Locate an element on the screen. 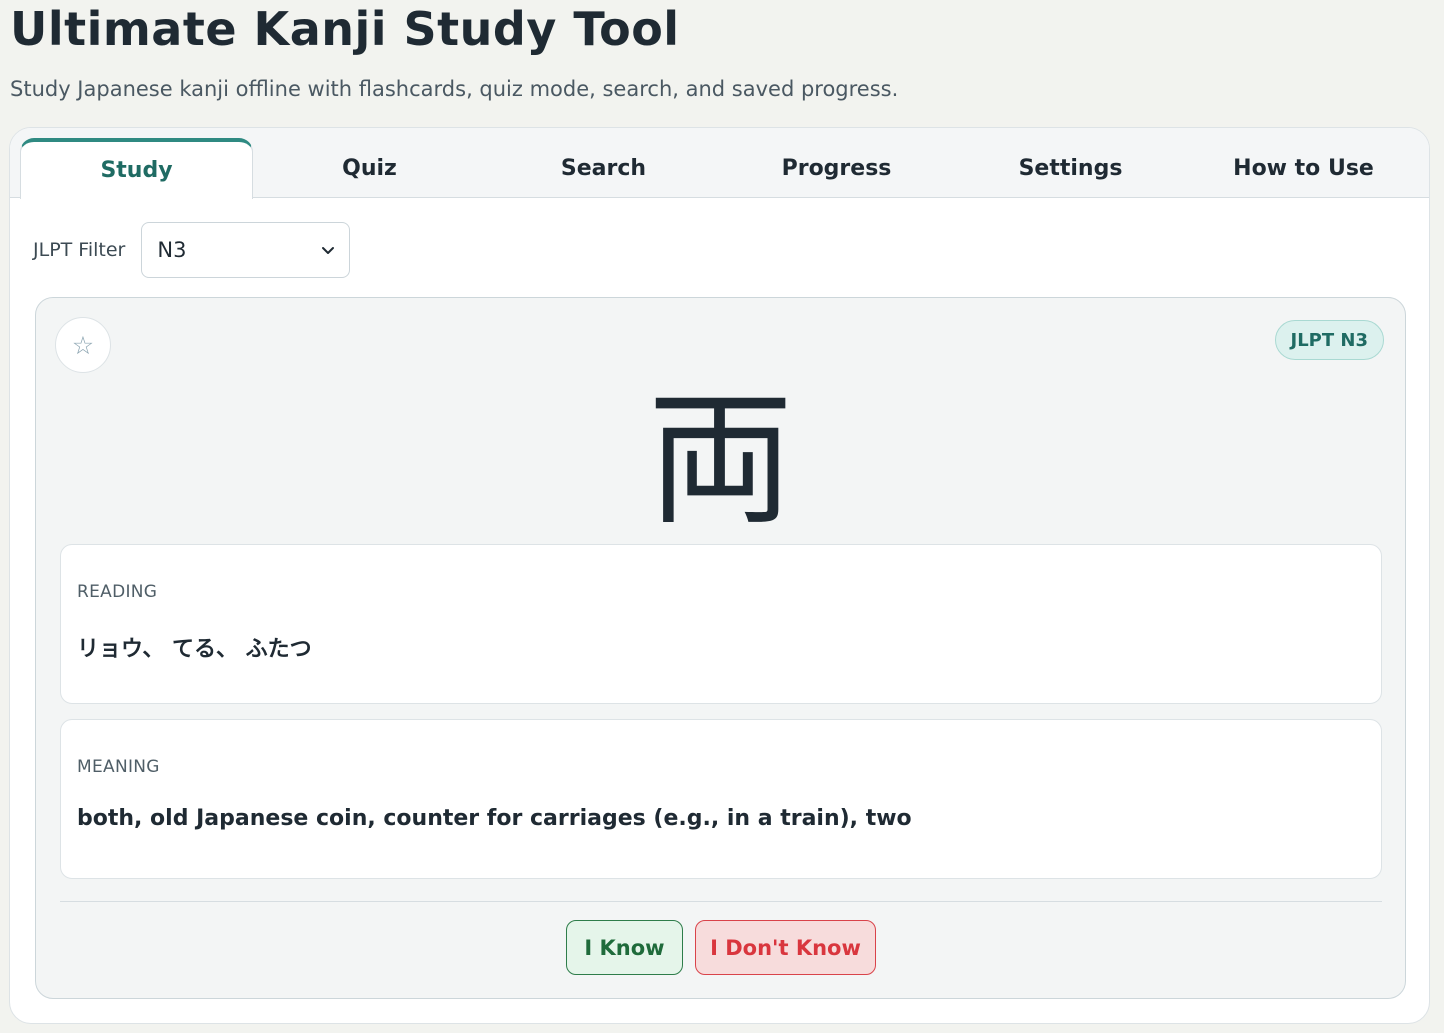 The image size is (1444, 1033). favorite-button: ☆ is located at coordinates (83, 345).